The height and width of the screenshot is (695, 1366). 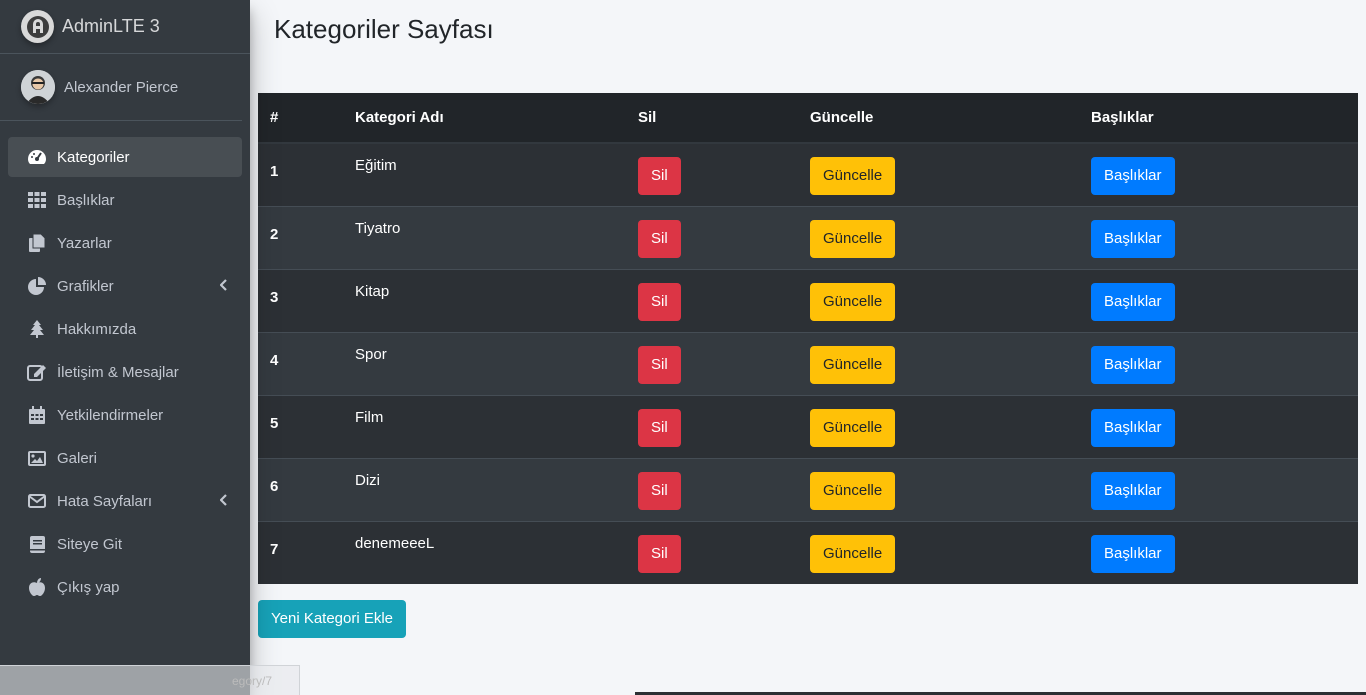 I want to click on sidebar-item-label: Yetkilendirmeler, so click(x=110, y=415).